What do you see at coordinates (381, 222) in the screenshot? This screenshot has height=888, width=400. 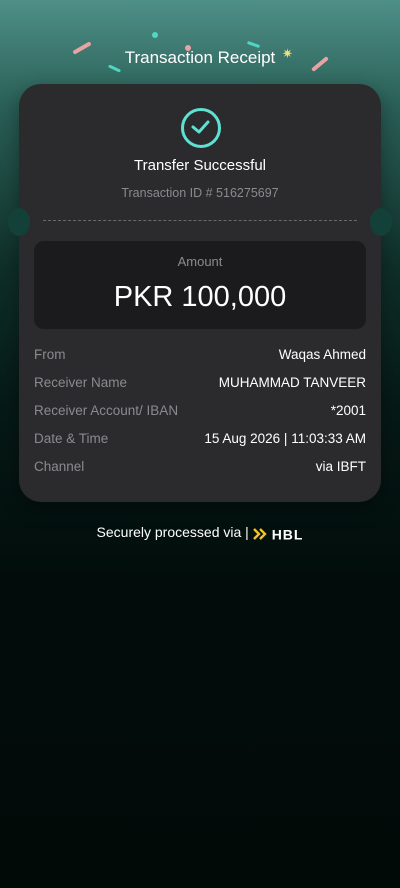 I see `card-notch-right` at bounding box center [381, 222].